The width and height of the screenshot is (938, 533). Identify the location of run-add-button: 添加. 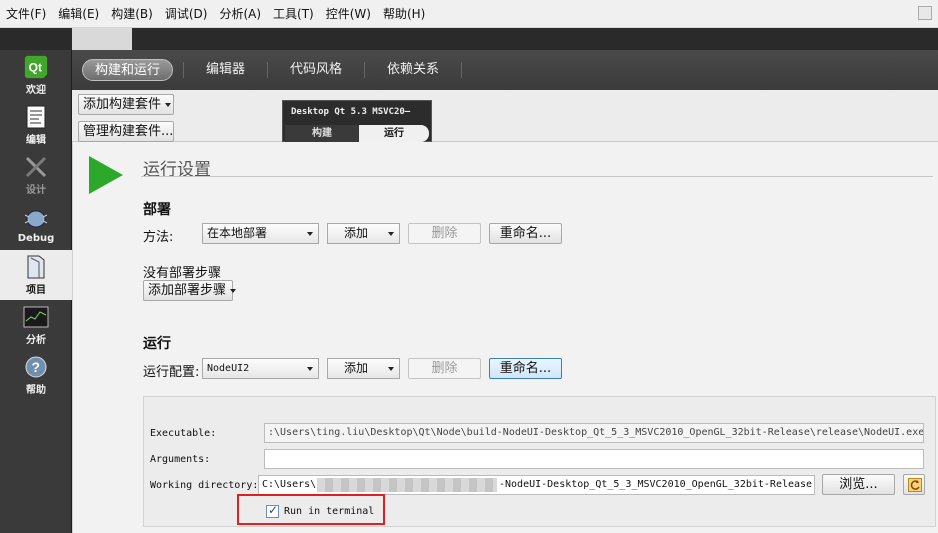
(363, 368).